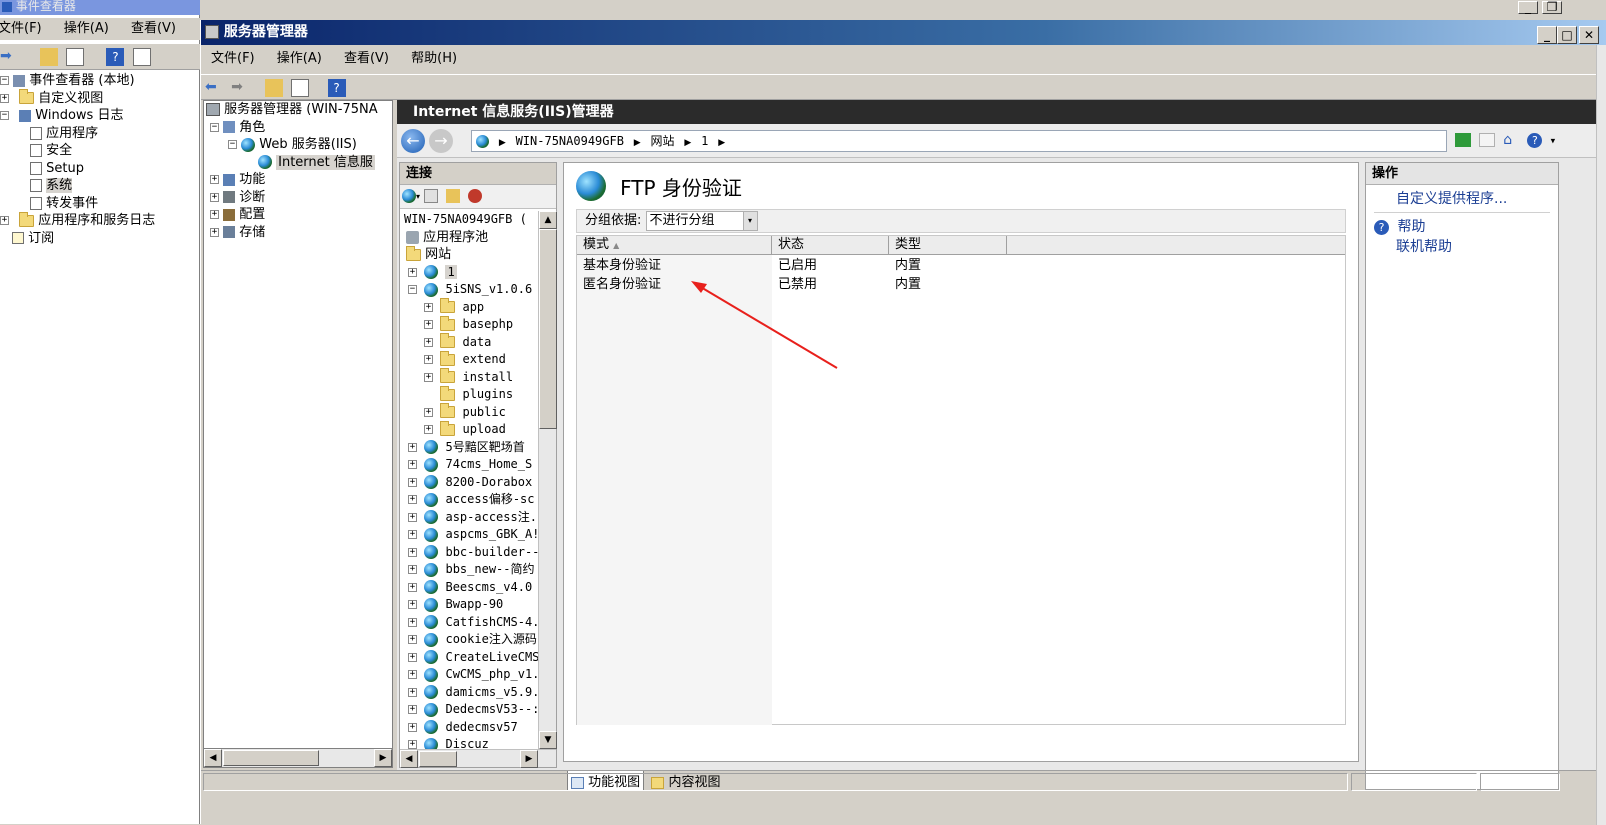 This screenshot has height=825, width=1606. What do you see at coordinates (298, 145) in the screenshot?
I see `tree-item: − Web 服务器(IIS)` at bounding box center [298, 145].